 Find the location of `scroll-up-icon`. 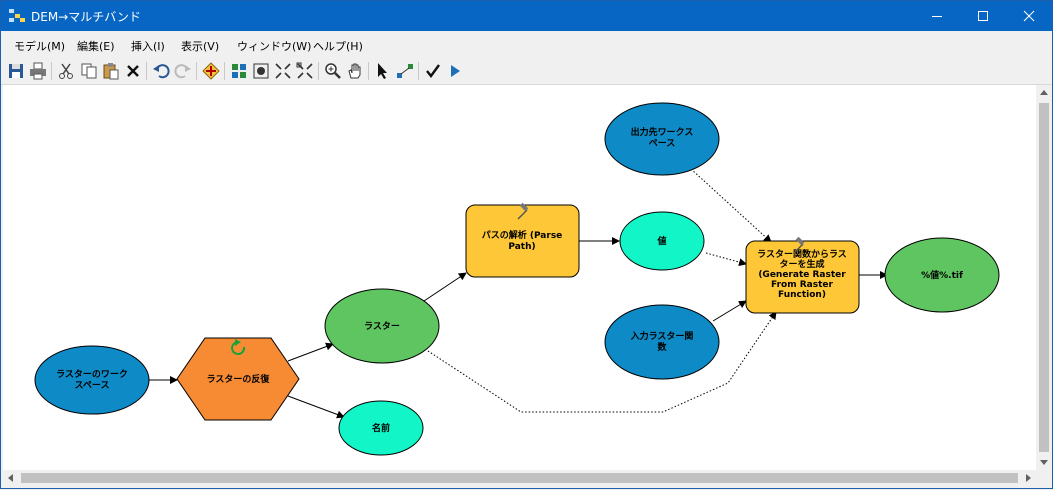

scroll-up-icon is located at coordinates (1044, 92).